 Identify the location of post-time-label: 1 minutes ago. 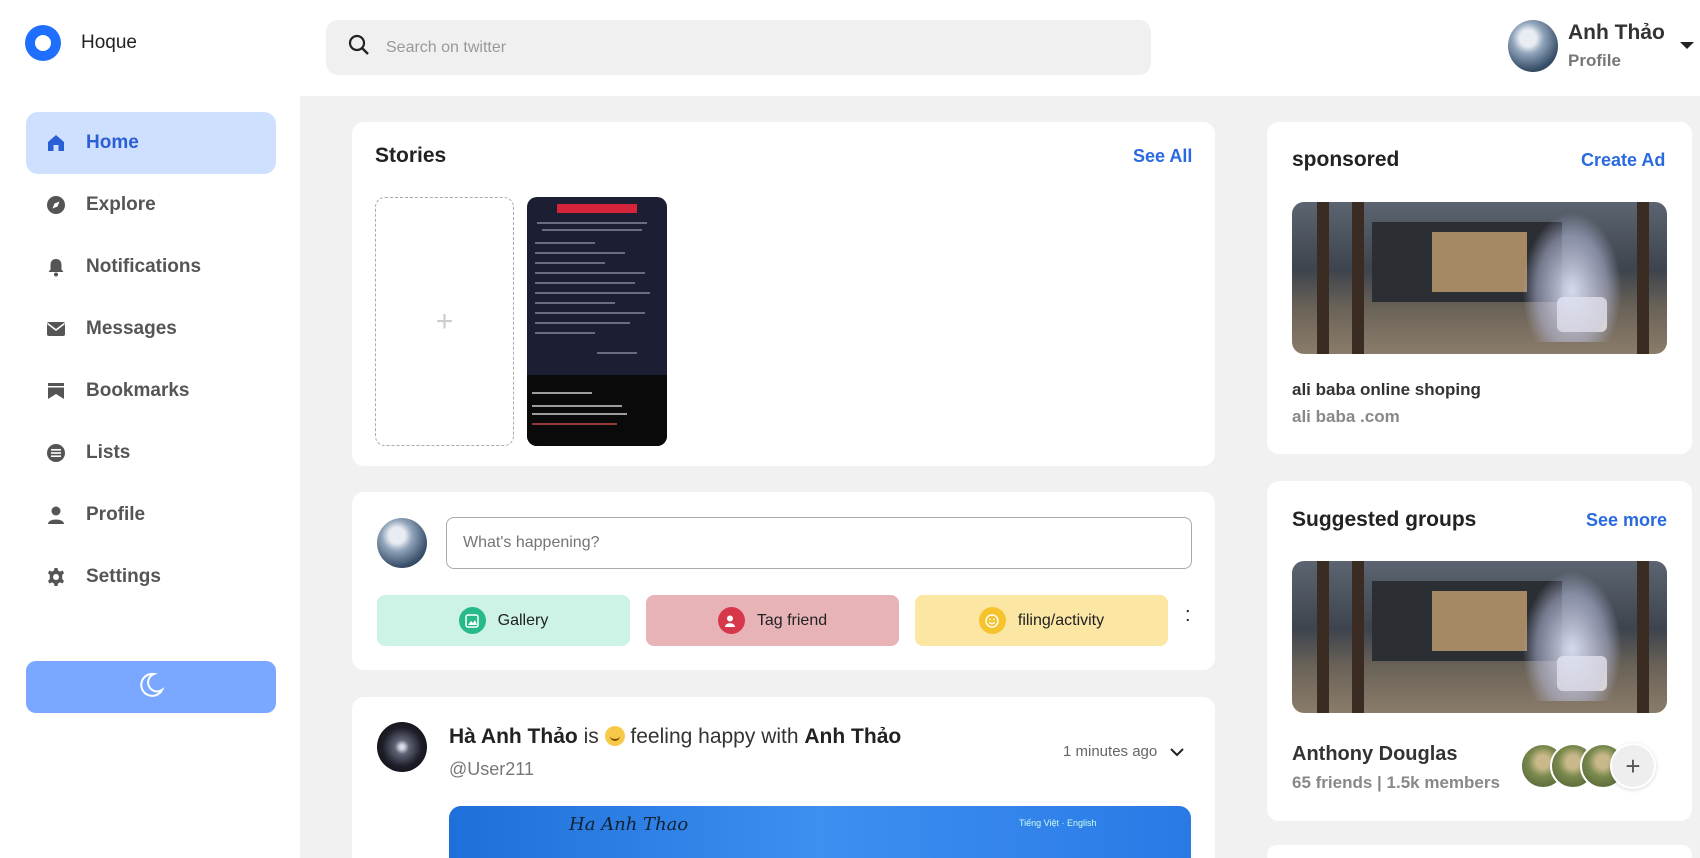
(1110, 751).